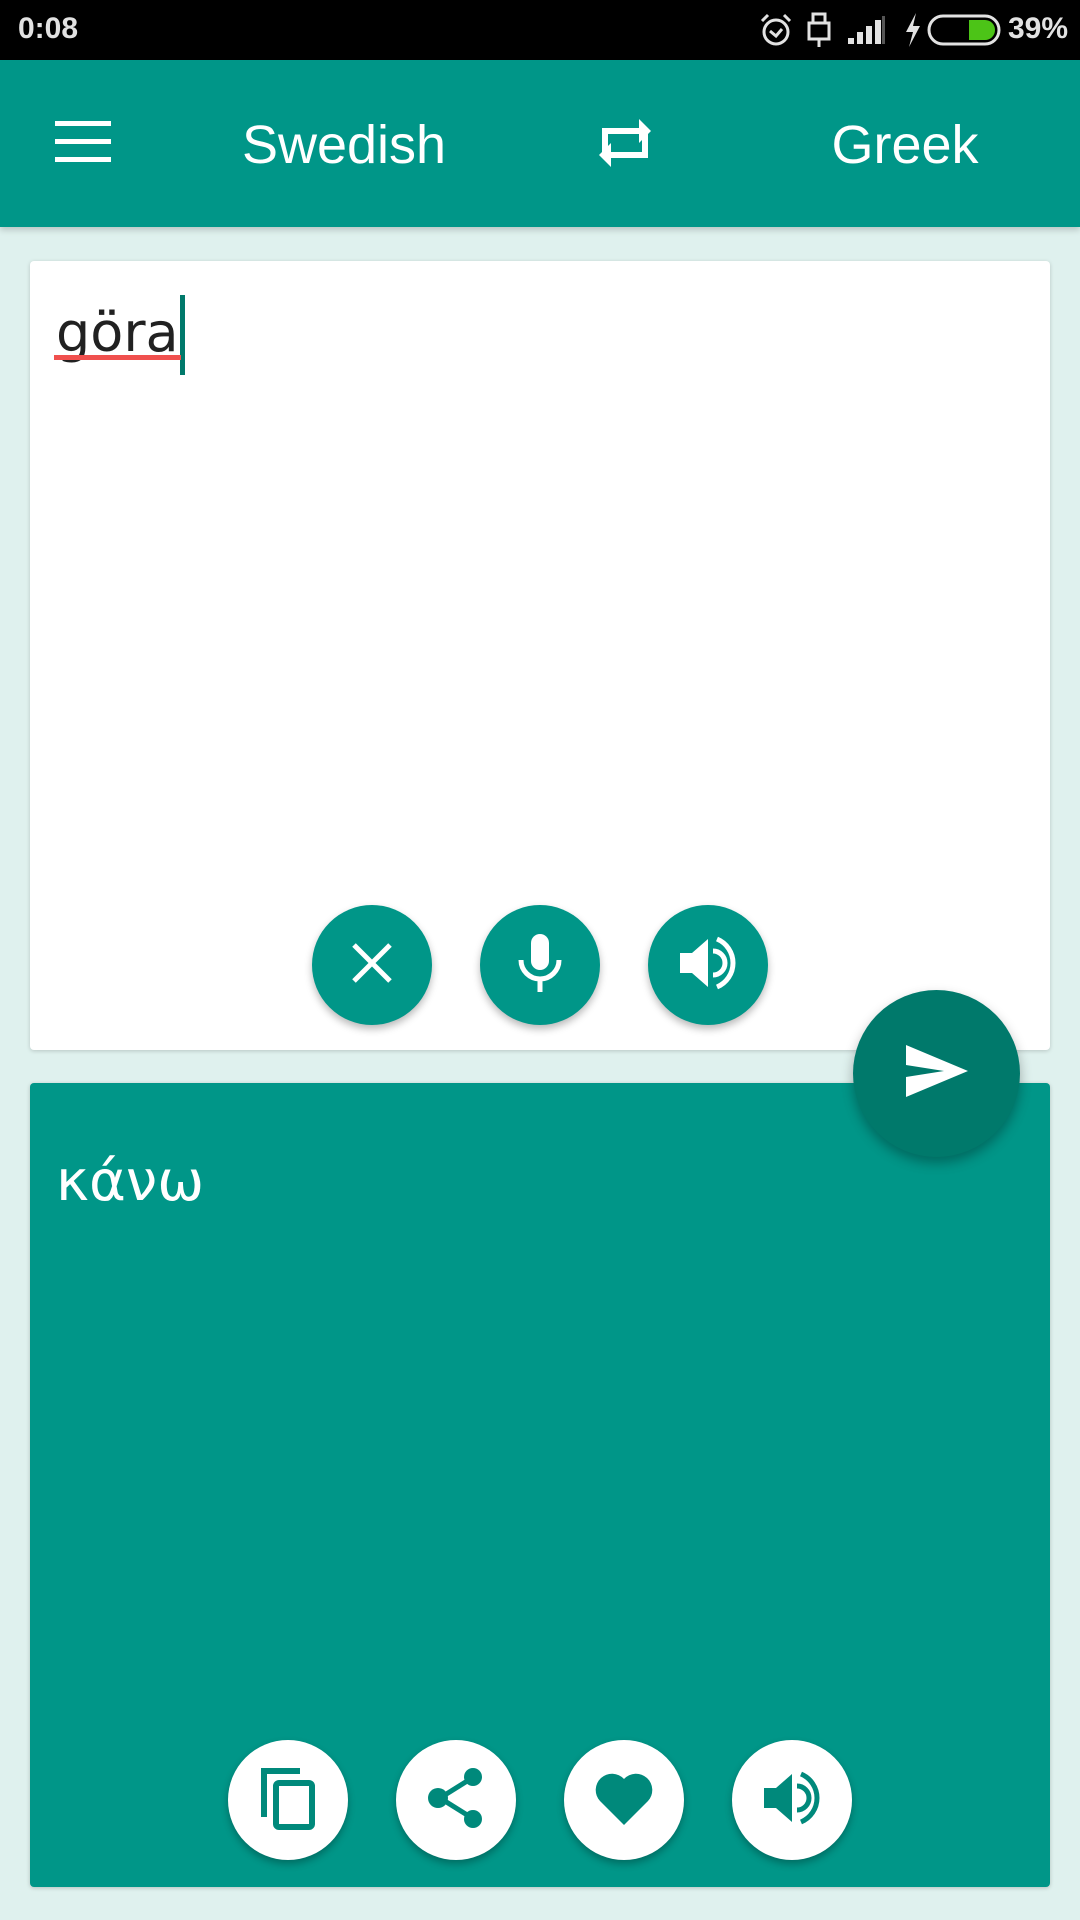 Image resolution: width=1080 pixels, height=1920 pixels. What do you see at coordinates (913, 32) in the screenshot?
I see `charging-icon` at bounding box center [913, 32].